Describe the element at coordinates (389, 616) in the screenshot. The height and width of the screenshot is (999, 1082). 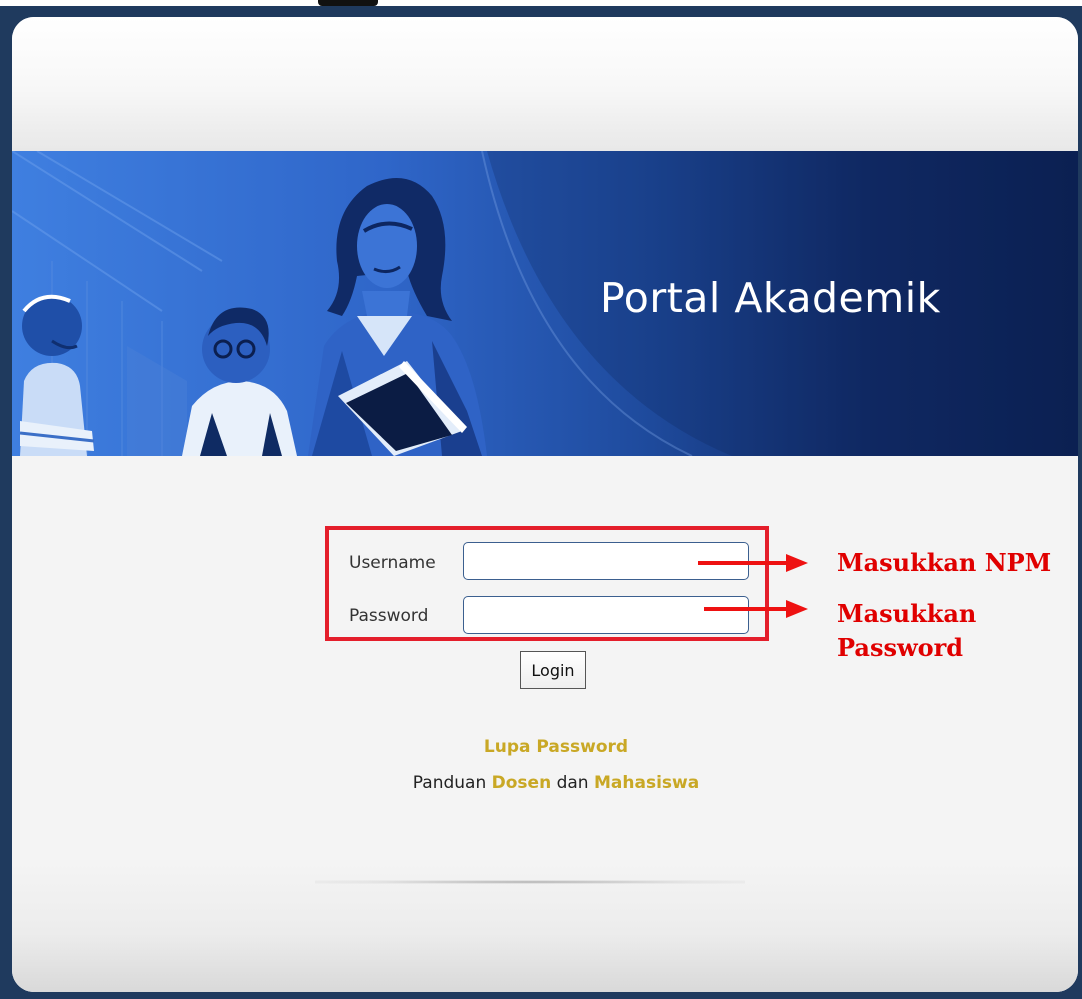
I see `password-label: Password` at that location.